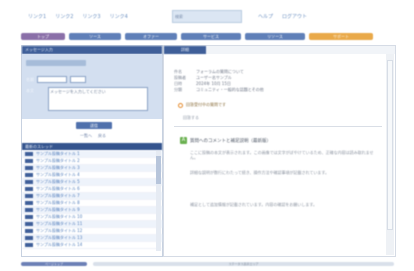 This screenshot has width=414, height=271. I want to click on message-textarea: メッセージを入力してください, so click(98, 99).